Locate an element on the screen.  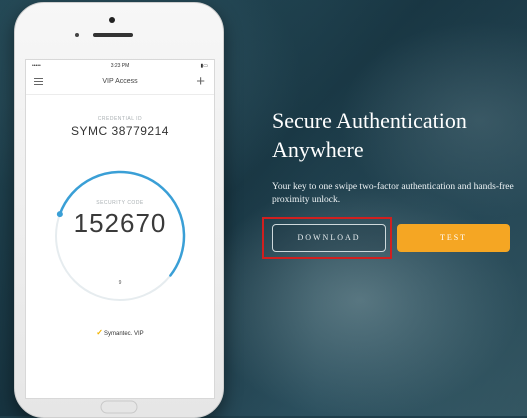
symantec-logo: ✓Symantec. VIP is located at coordinates (120, 332).